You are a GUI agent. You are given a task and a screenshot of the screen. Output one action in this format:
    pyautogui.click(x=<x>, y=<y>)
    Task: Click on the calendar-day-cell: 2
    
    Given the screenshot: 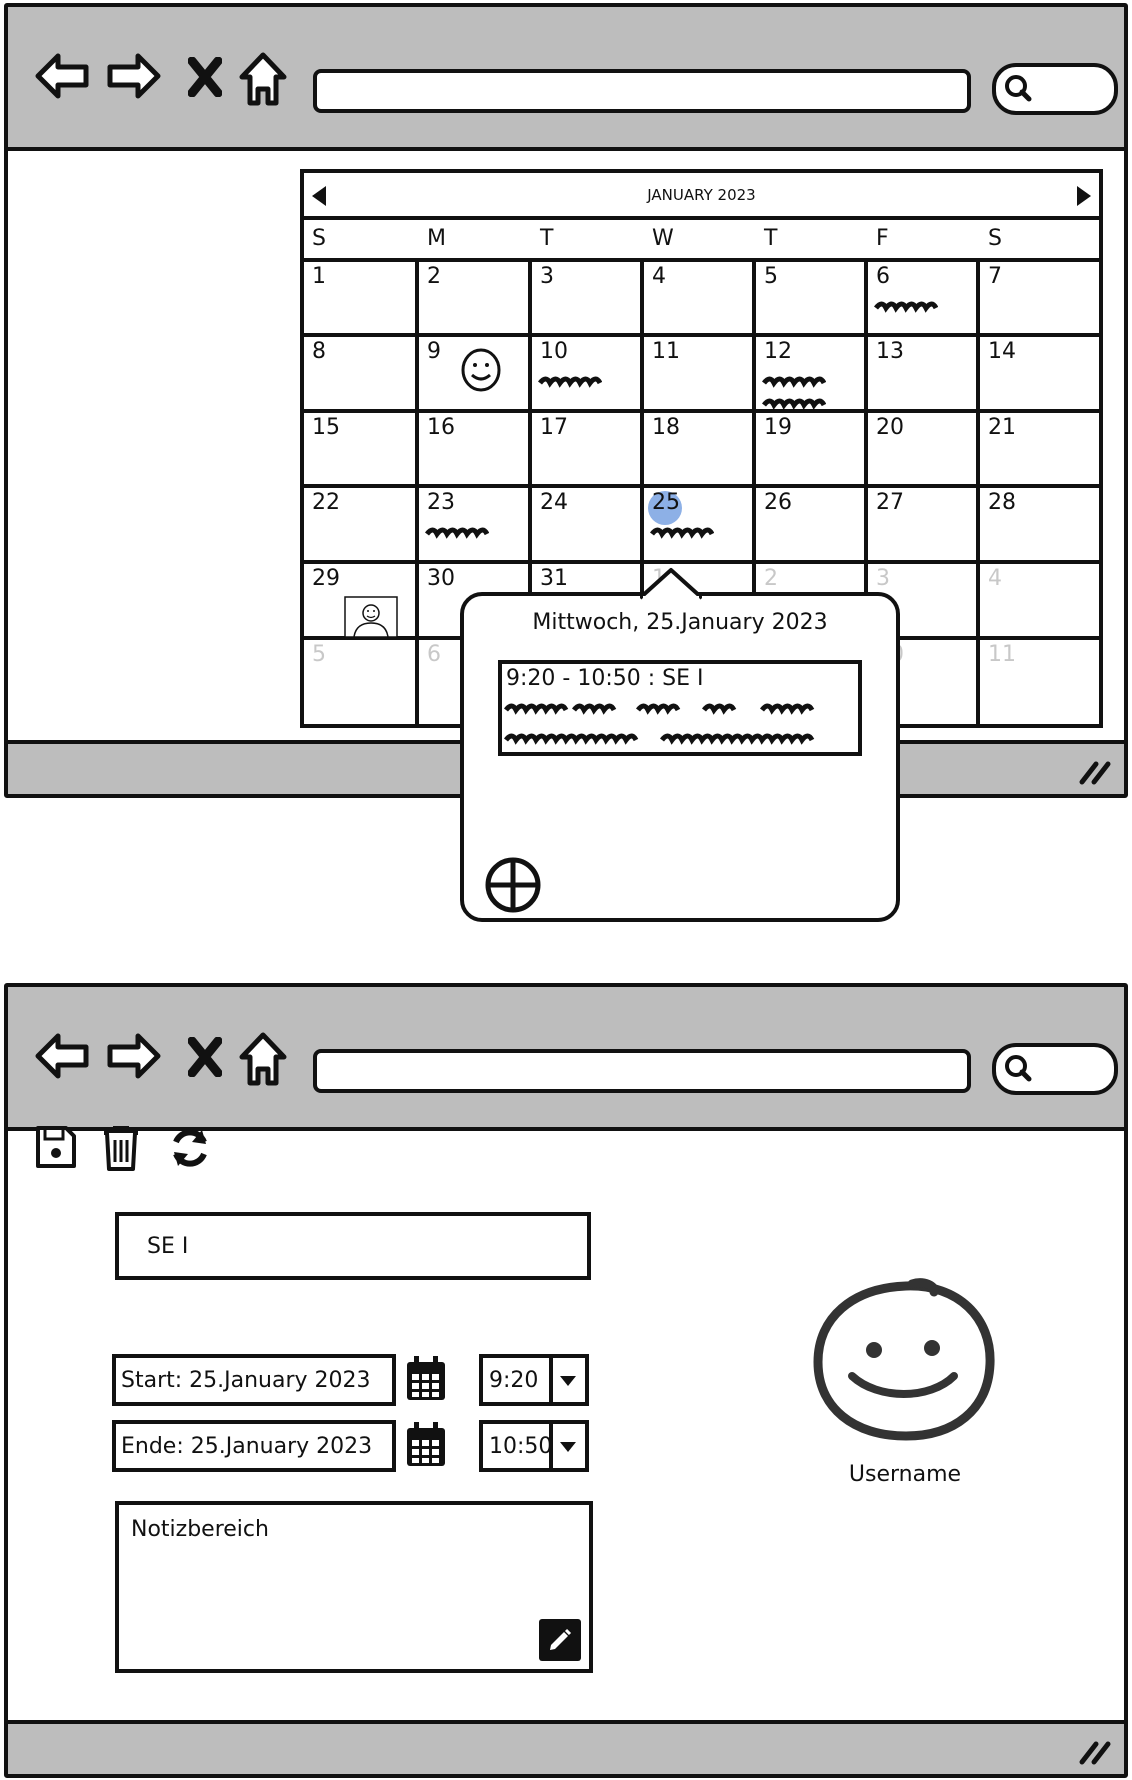 What is the action you would take?
    pyautogui.click(x=475, y=299)
    